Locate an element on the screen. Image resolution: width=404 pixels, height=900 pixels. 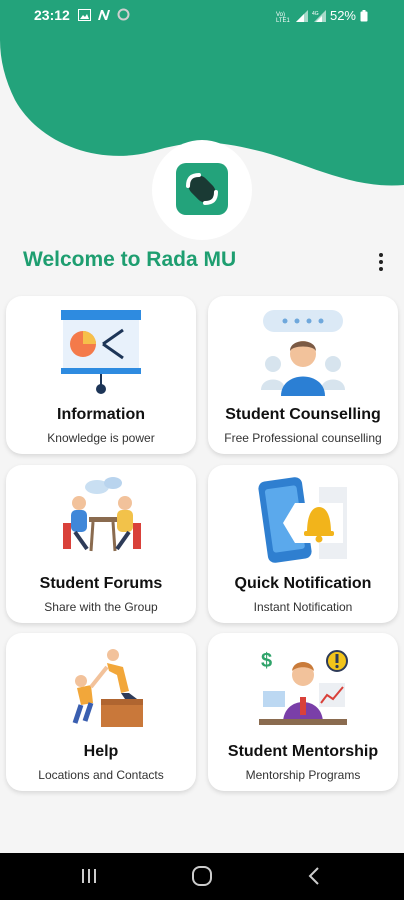
helping-hand-icon is located at coordinates (107, 688).